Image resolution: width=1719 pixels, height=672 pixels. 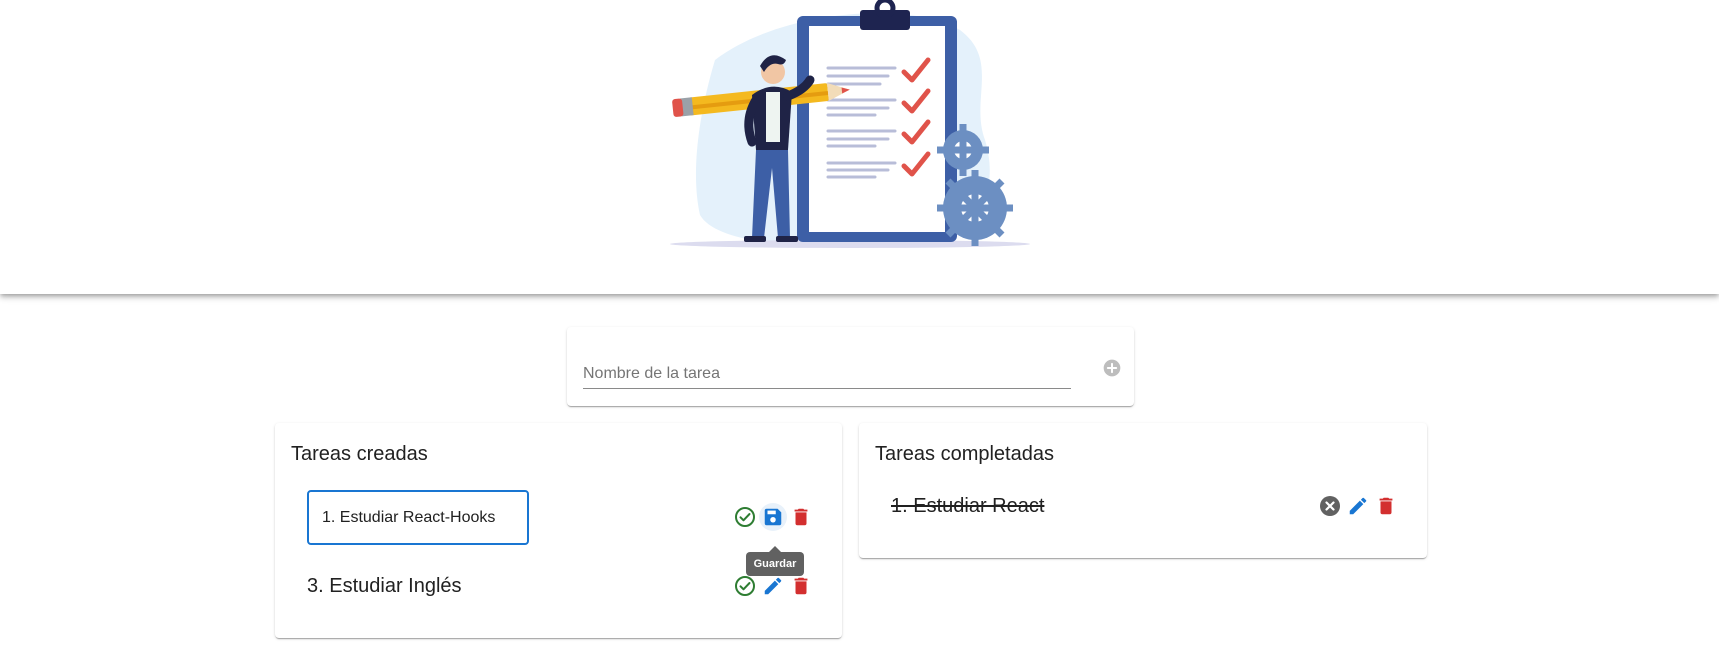 I want to click on completed-tasks-title: Tareas completadas, so click(x=964, y=454).